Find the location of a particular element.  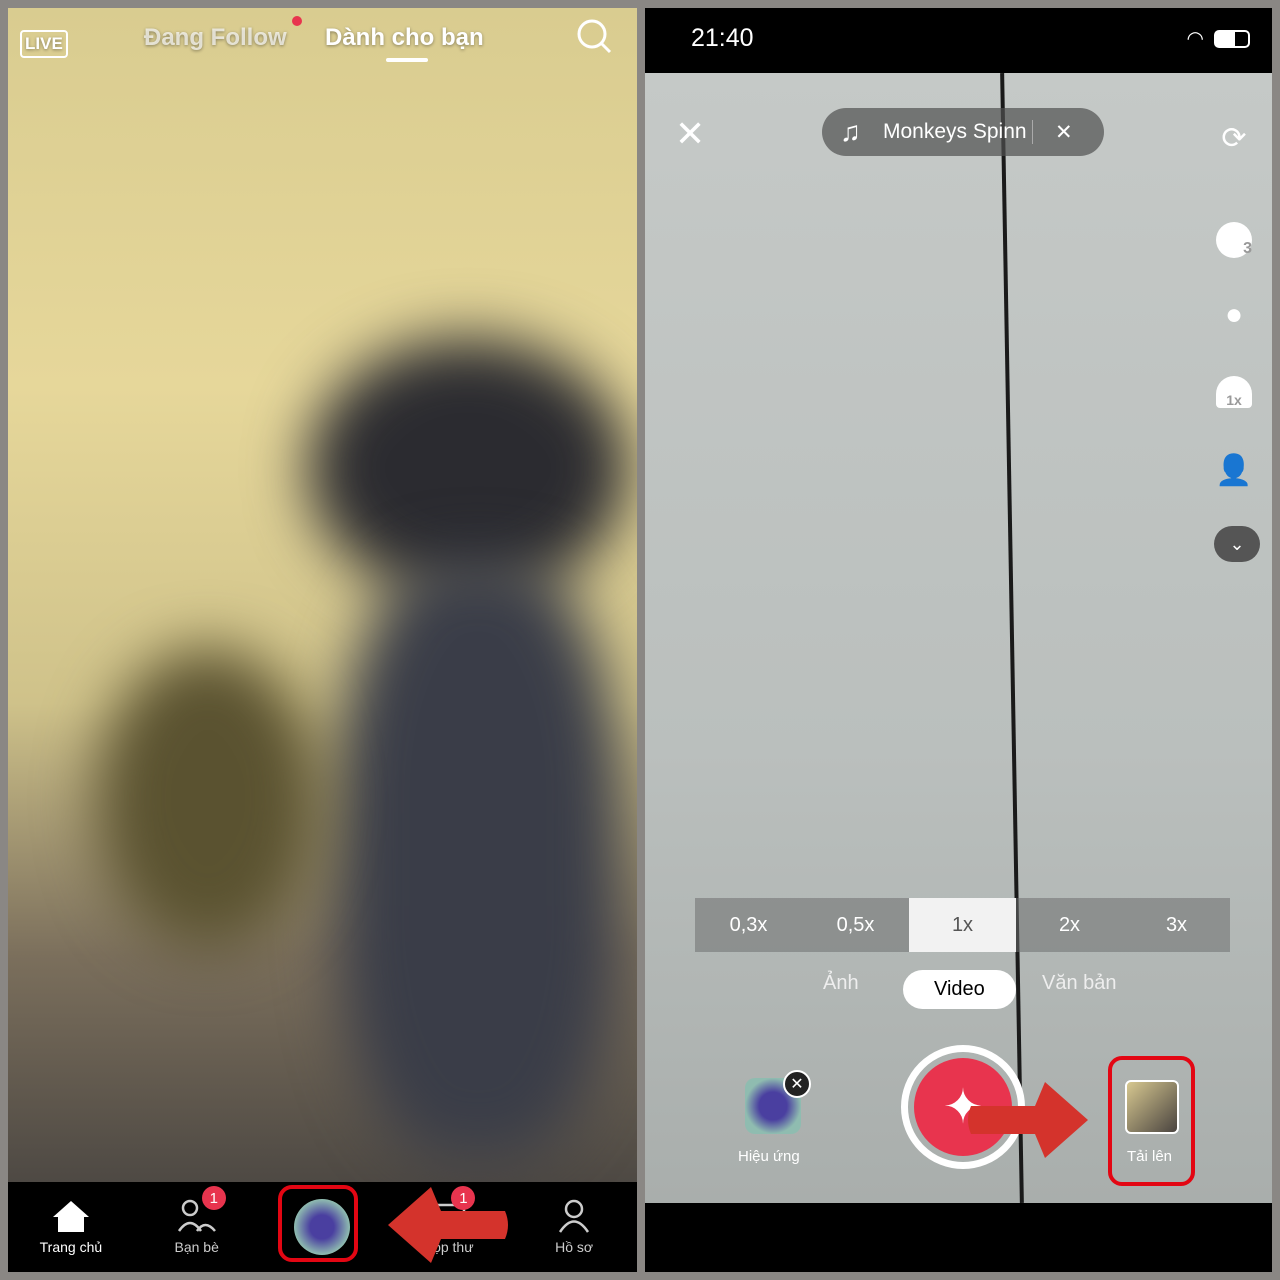

live-button: LIVE is located at coordinates (44, 44).